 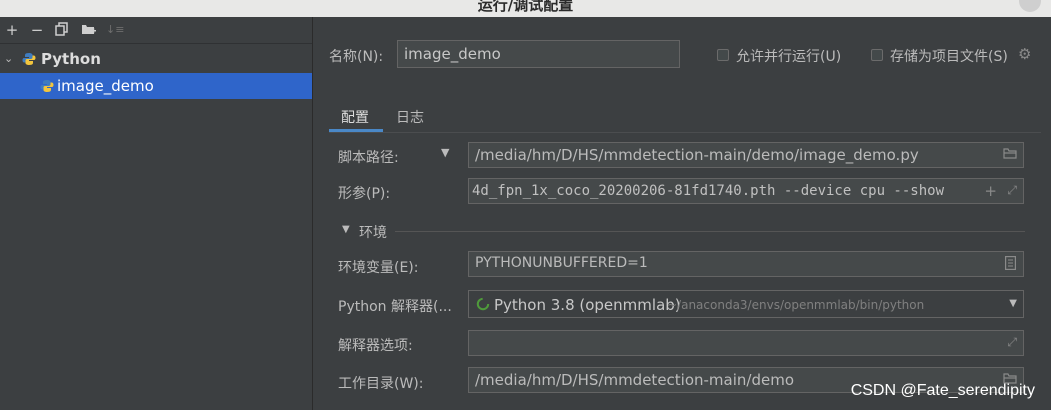 I want to click on edit-list-icon, so click(x=1011, y=265).